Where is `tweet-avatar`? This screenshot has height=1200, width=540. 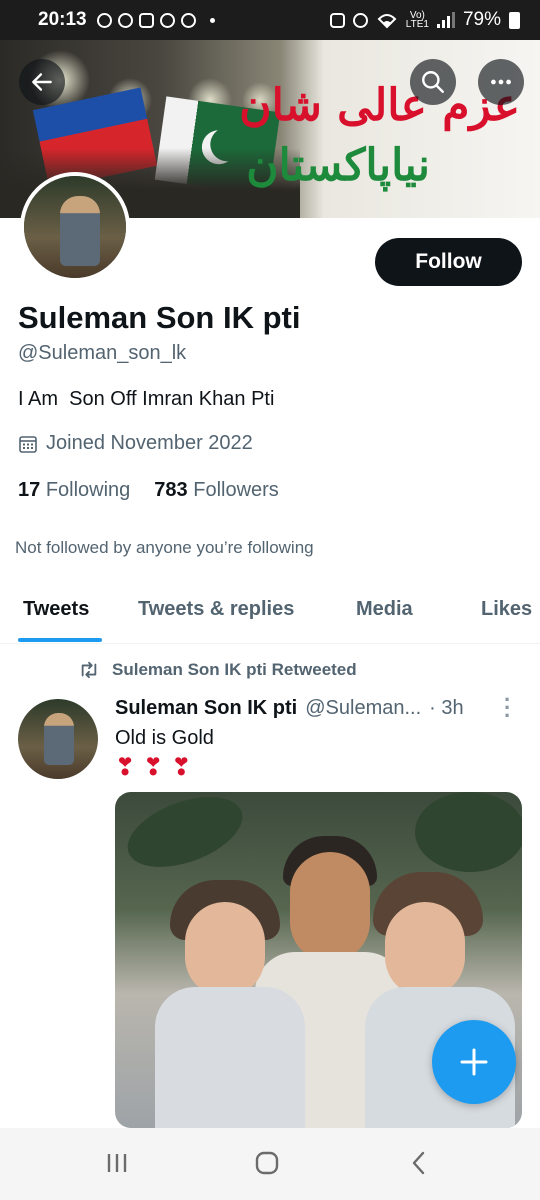
tweet-avatar is located at coordinates (58, 739).